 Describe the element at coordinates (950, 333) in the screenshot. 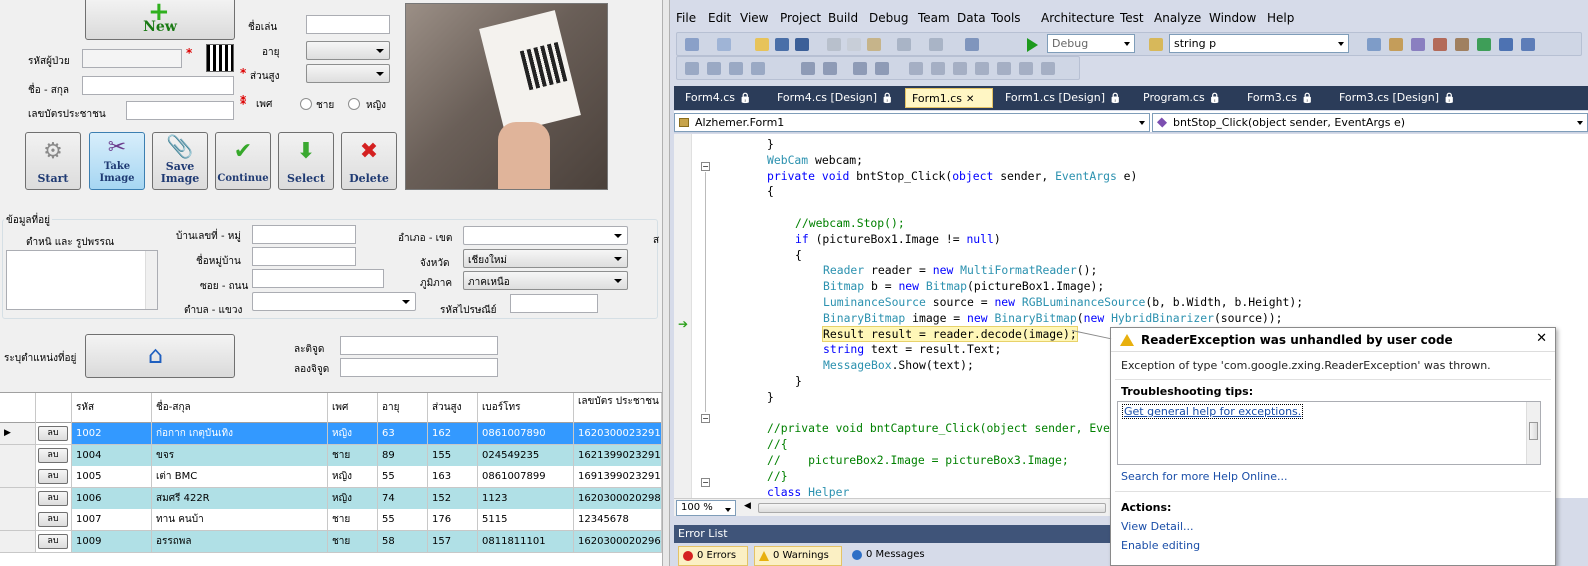

I see `code-line: Result result = reader.decode(image);` at that location.